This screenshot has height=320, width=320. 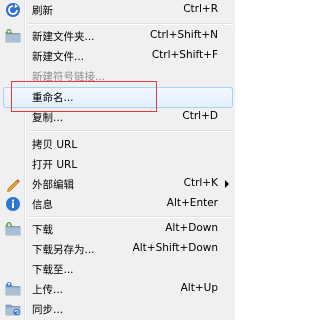 I want to click on menu-item-shortcut: Alt+Up, so click(x=199, y=288).